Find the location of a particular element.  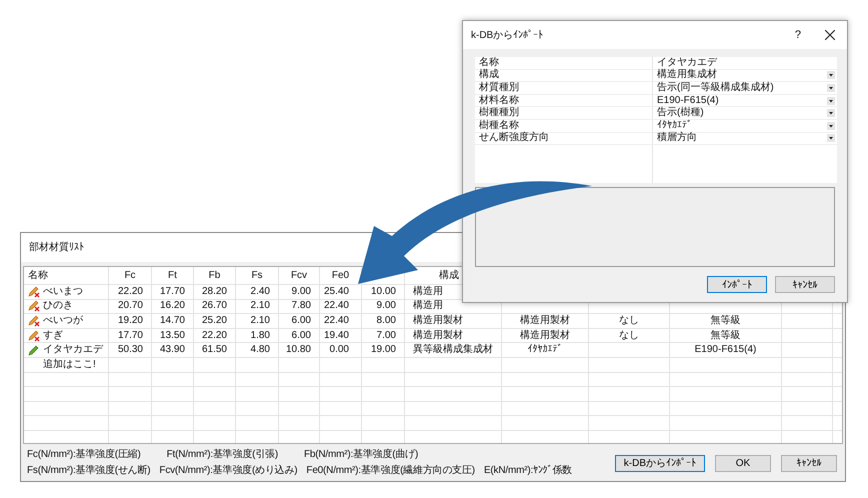

column-header: 構成 is located at coordinates (449, 275).